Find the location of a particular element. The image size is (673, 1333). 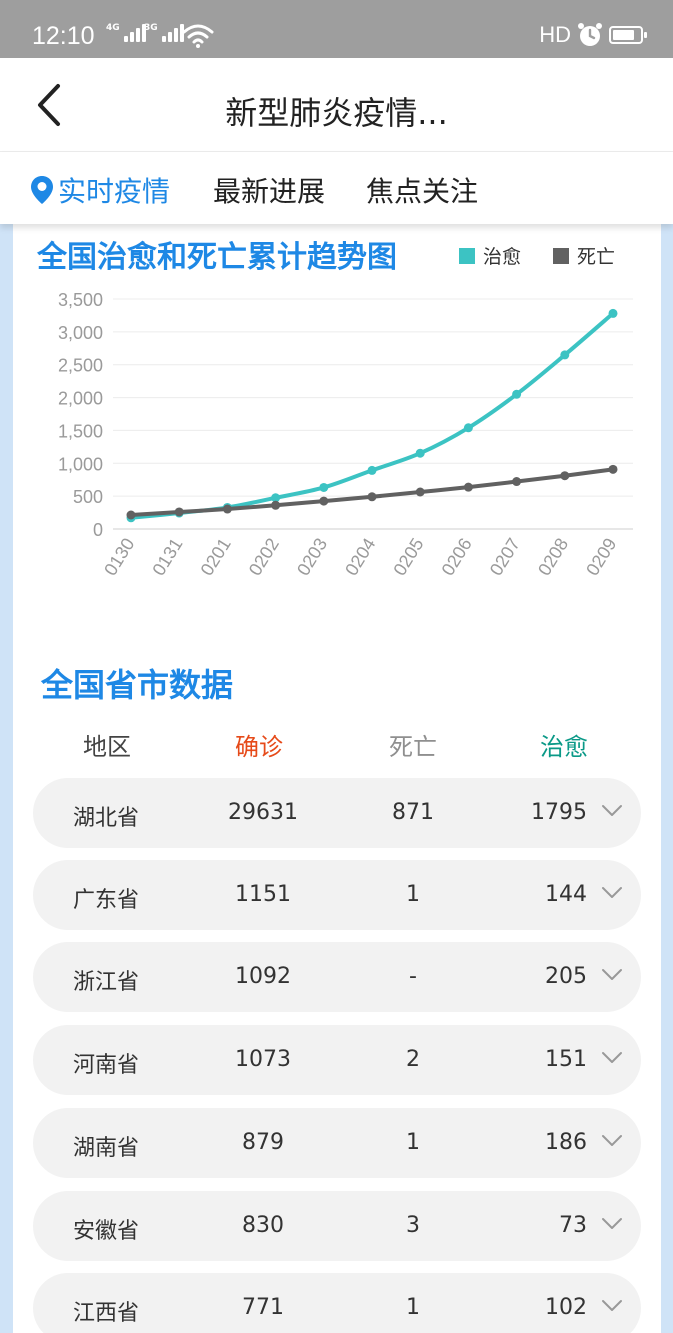

cell-confirmed: 771 is located at coordinates (263, 1307).